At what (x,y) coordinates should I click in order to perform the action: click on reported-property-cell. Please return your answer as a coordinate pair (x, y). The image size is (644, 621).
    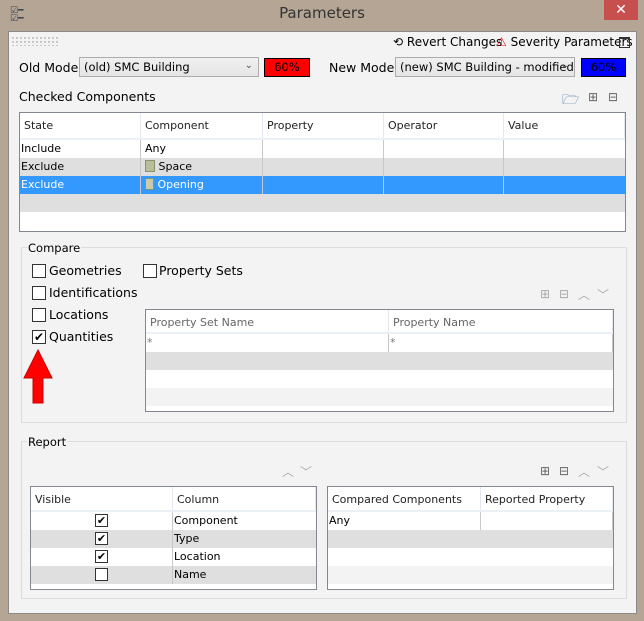
    Looking at the image, I should click on (547, 521).